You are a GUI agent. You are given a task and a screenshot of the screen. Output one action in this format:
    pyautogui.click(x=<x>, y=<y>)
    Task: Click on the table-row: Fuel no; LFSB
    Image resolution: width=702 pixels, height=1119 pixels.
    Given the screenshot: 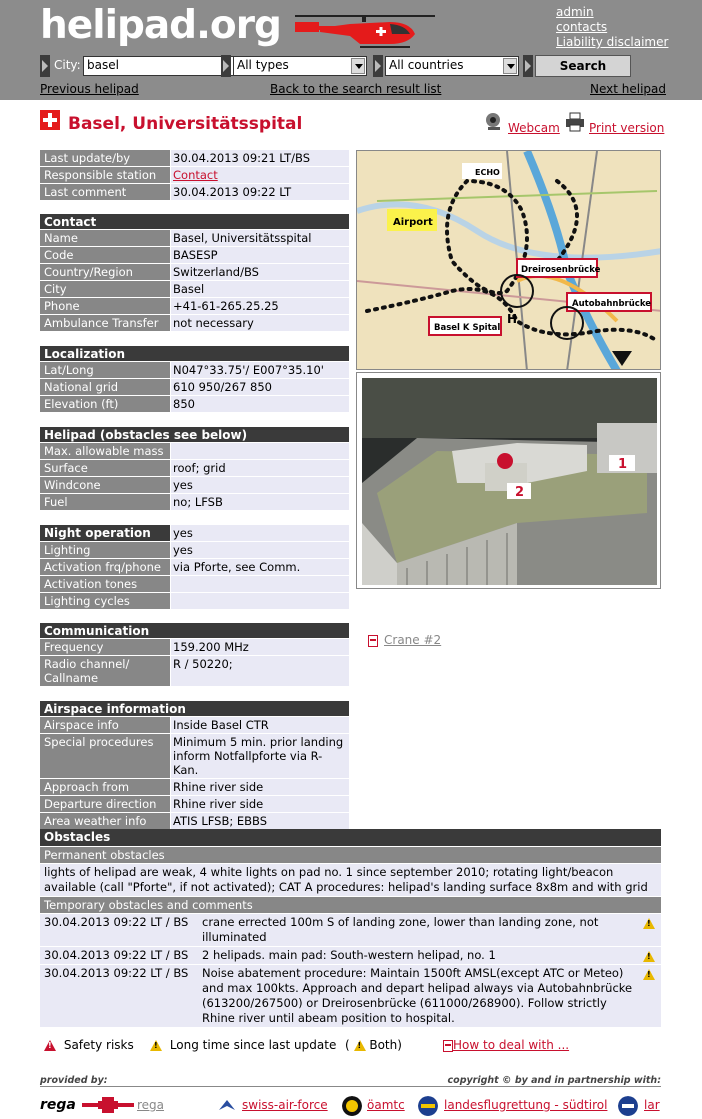 What is the action you would take?
    pyautogui.click(x=194, y=502)
    